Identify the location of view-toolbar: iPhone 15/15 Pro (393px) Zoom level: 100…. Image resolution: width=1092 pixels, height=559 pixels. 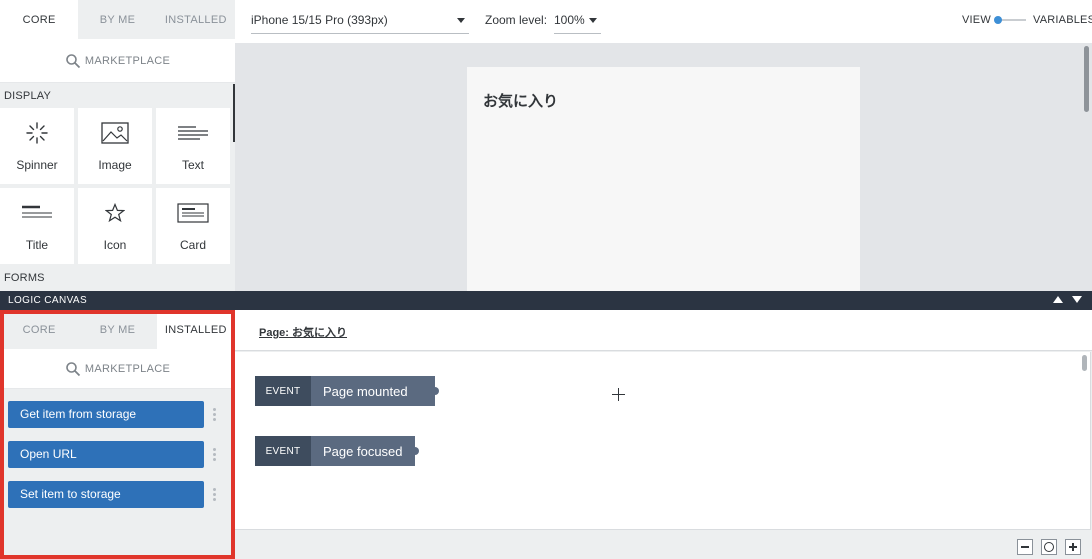
(663, 21).